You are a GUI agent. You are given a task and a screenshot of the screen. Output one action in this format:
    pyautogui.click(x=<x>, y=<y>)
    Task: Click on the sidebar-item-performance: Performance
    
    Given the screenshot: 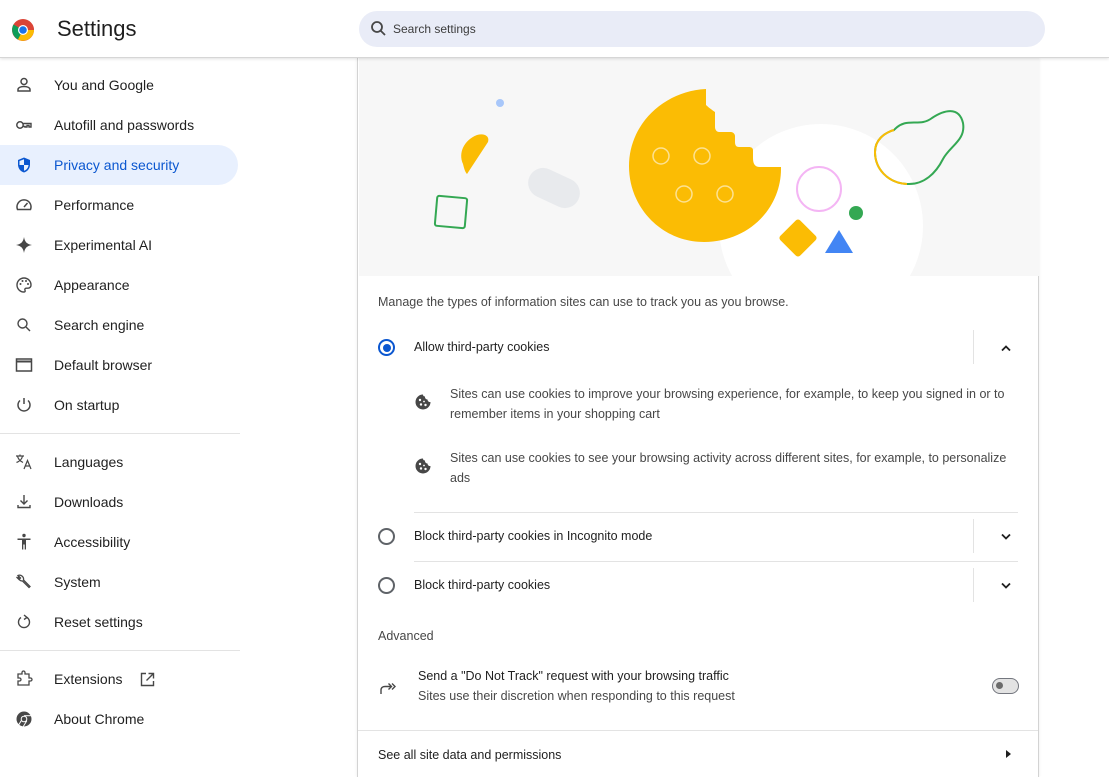 What is the action you would take?
    pyautogui.click(x=119, y=205)
    